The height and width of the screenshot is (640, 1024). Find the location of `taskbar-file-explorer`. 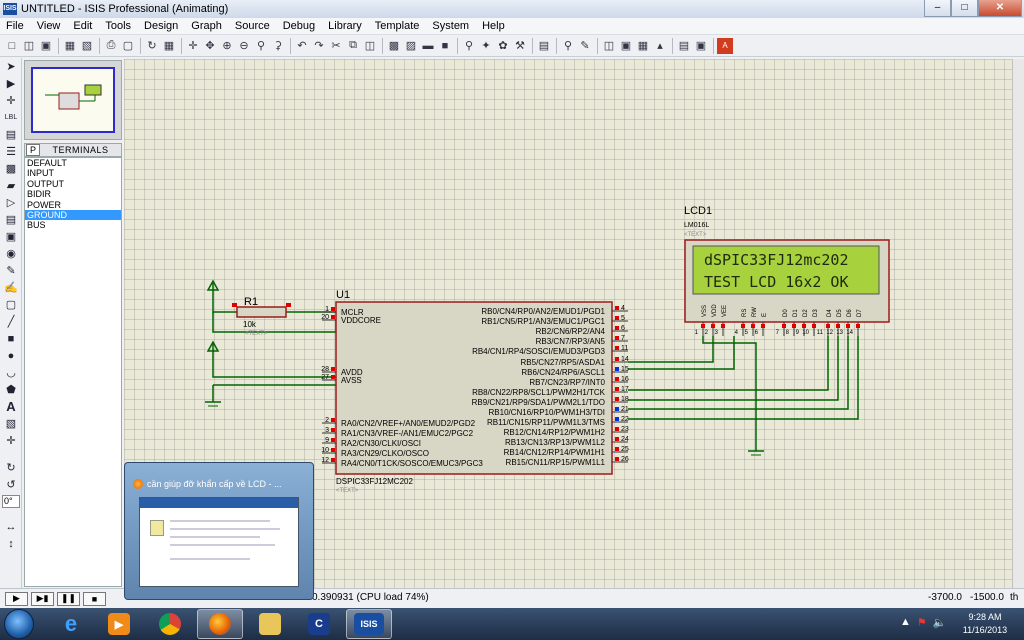

taskbar-file-explorer is located at coordinates (270, 624).